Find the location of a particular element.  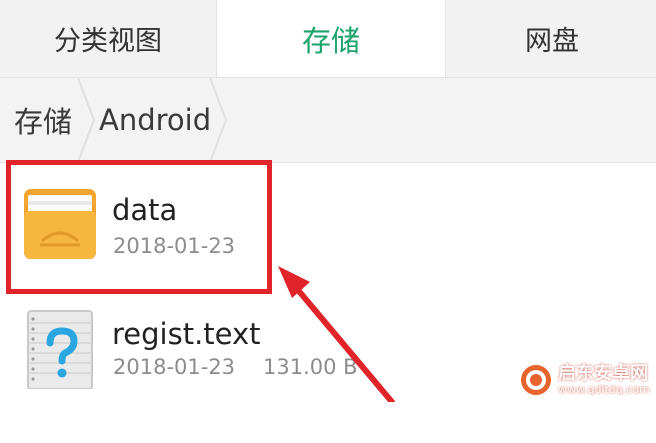

file-size: 131.00 B is located at coordinates (310, 367).